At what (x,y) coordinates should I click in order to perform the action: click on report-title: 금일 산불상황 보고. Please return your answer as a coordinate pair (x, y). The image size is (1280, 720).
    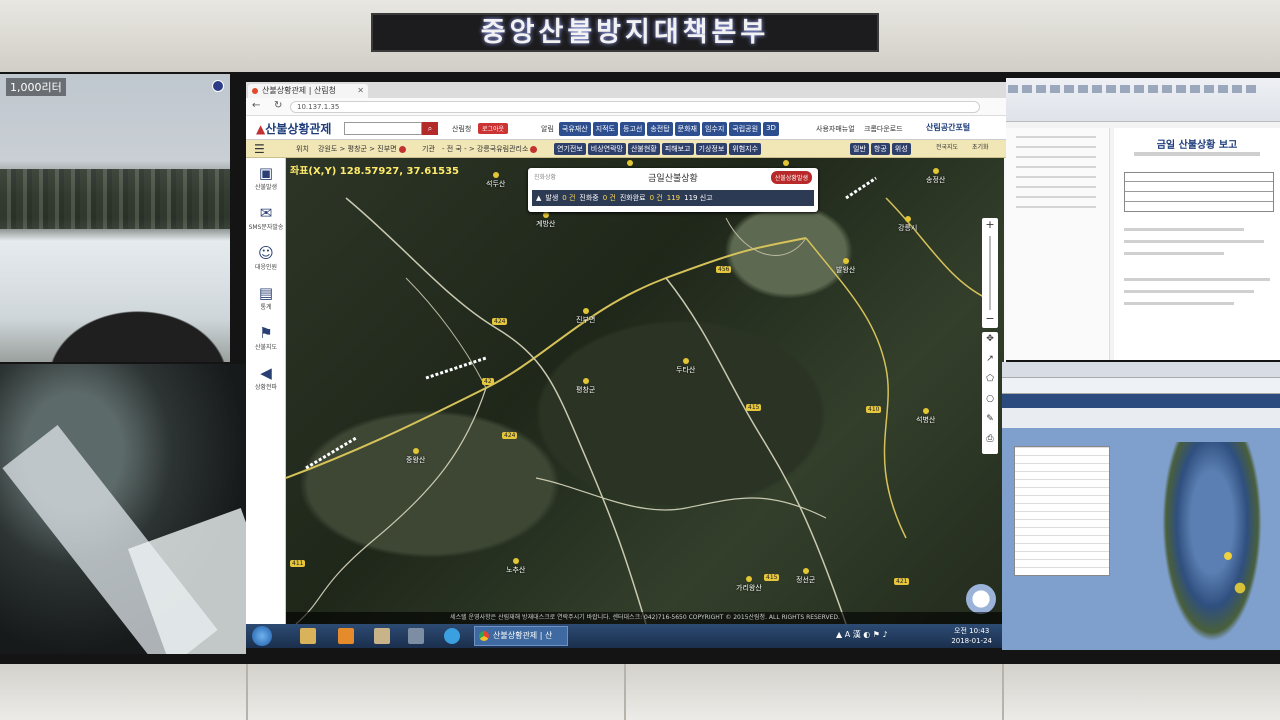
    Looking at the image, I should click on (1197, 145).